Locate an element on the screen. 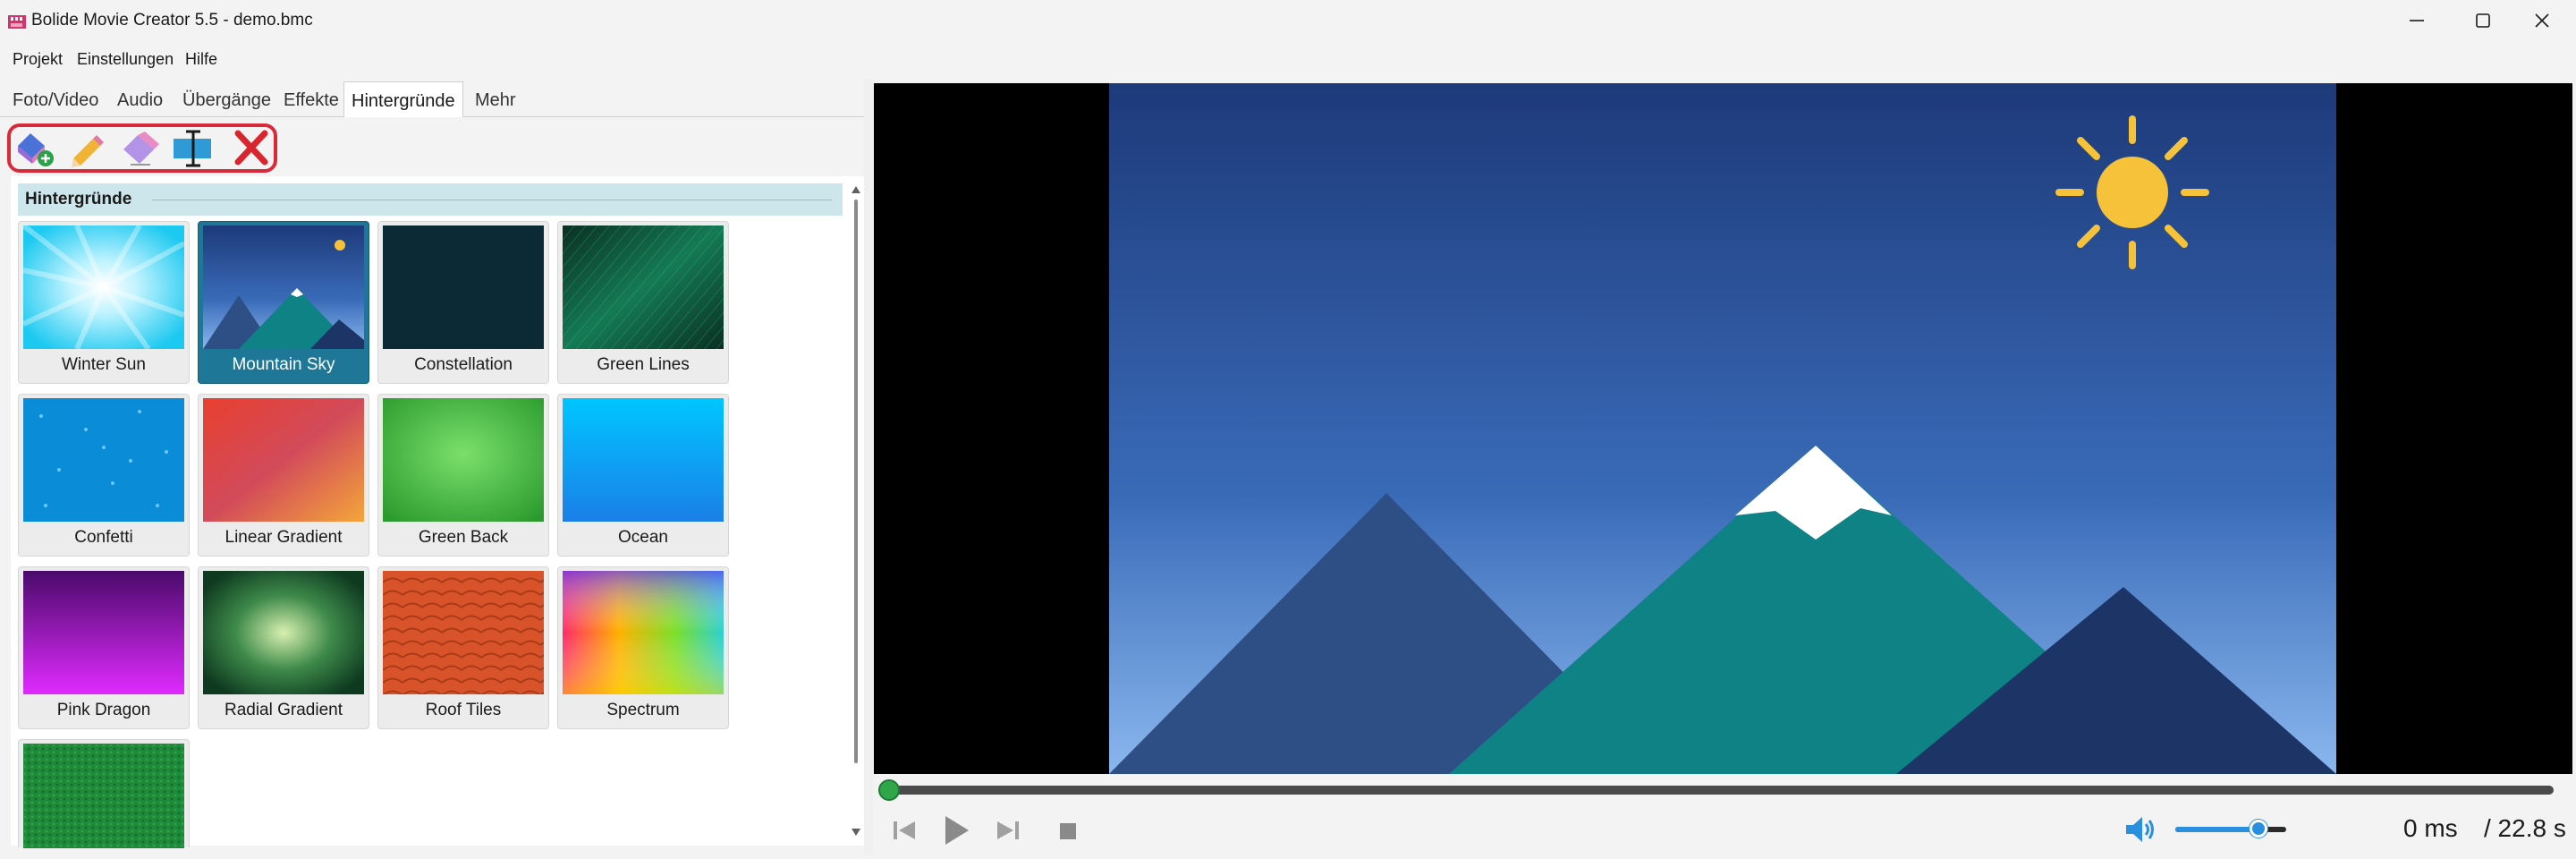  play-button is located at coordinates (956, 830).